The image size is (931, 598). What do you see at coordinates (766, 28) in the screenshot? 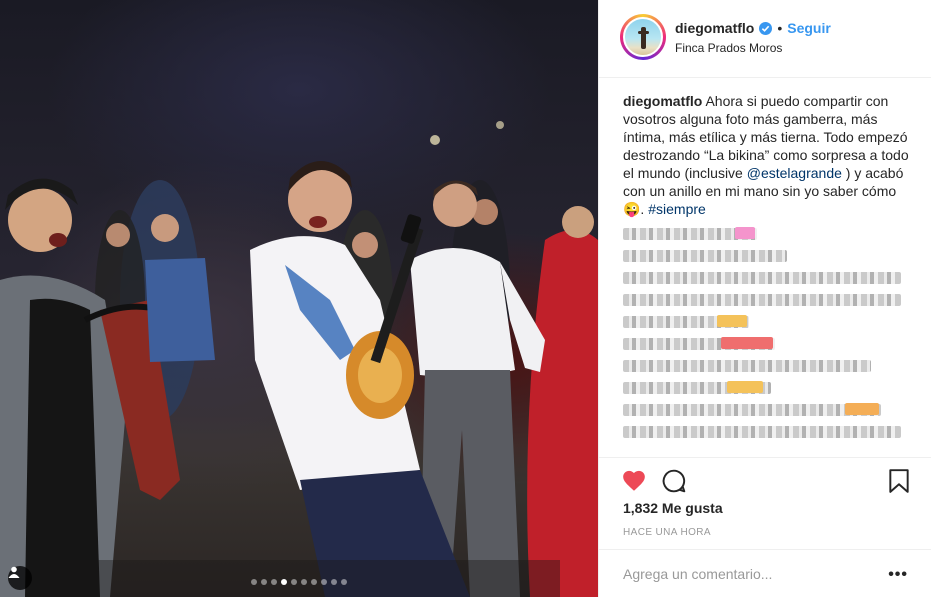
I see `verified-badge-icon` at bounding box center [766, 28].